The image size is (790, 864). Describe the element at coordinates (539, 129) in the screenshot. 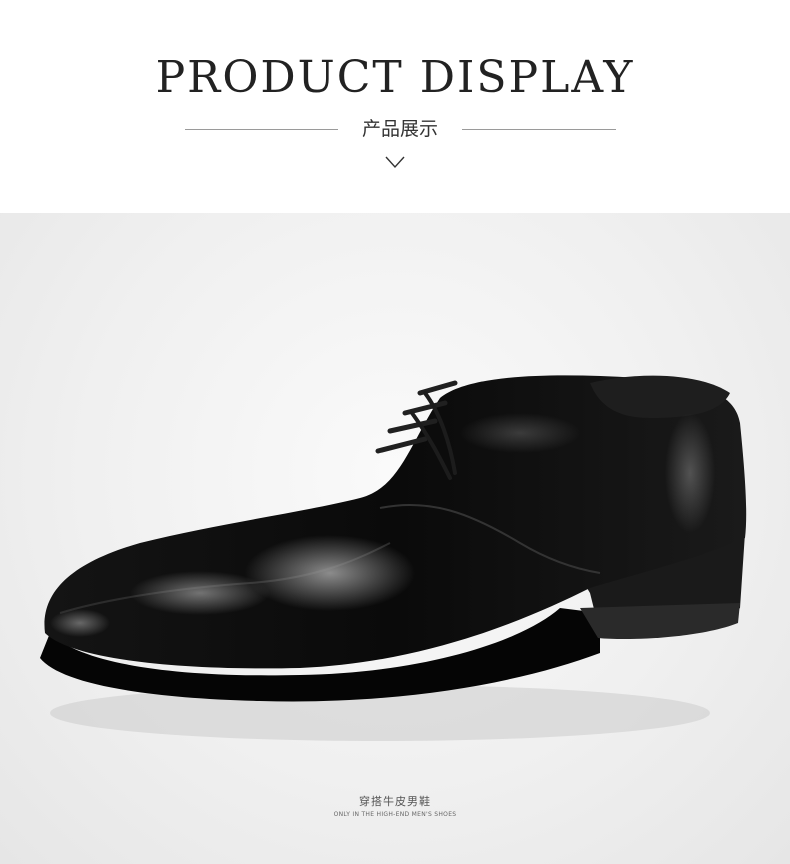

I see `right-divider` at that location.